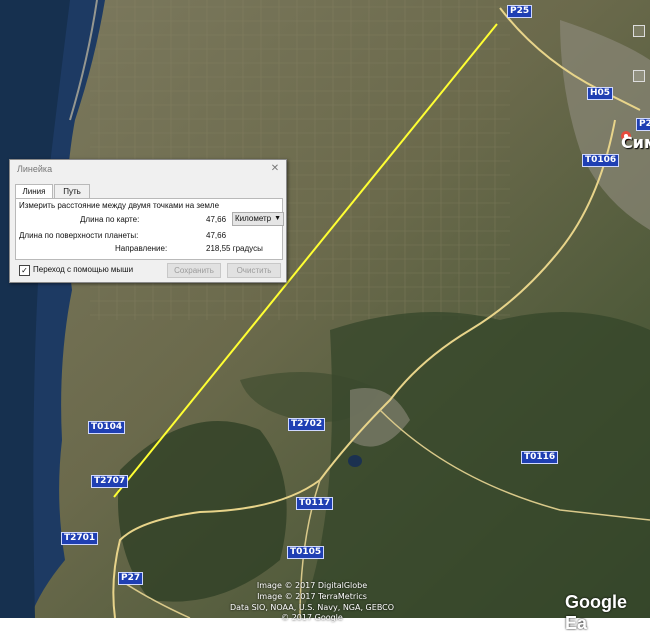 The width and height of the screenshot is (650, 634). I want to click on dialog-title: Линейка, so click(35, 169).